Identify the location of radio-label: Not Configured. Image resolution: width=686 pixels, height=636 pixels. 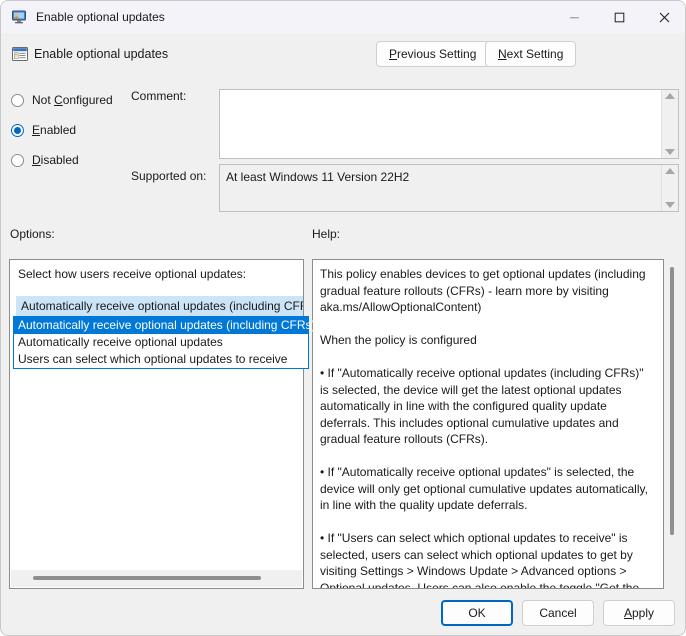
(72, 100).